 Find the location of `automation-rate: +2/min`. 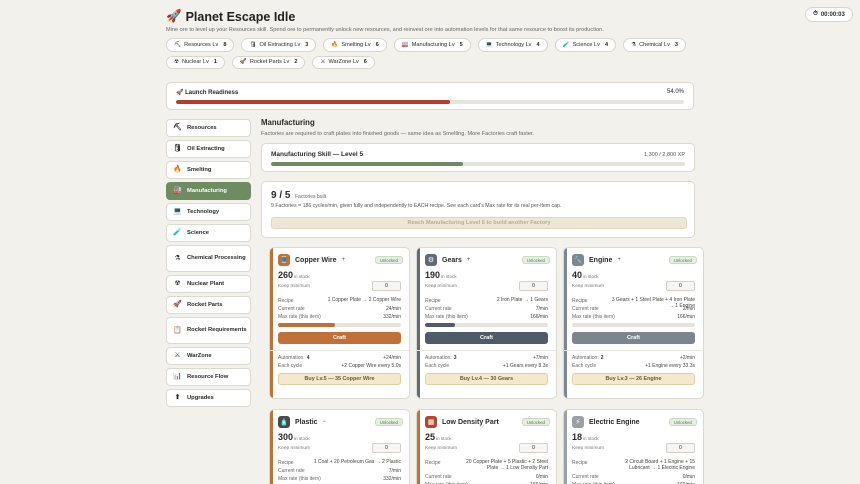

automation-rate: +2/min is located at coordinates (687, 358).